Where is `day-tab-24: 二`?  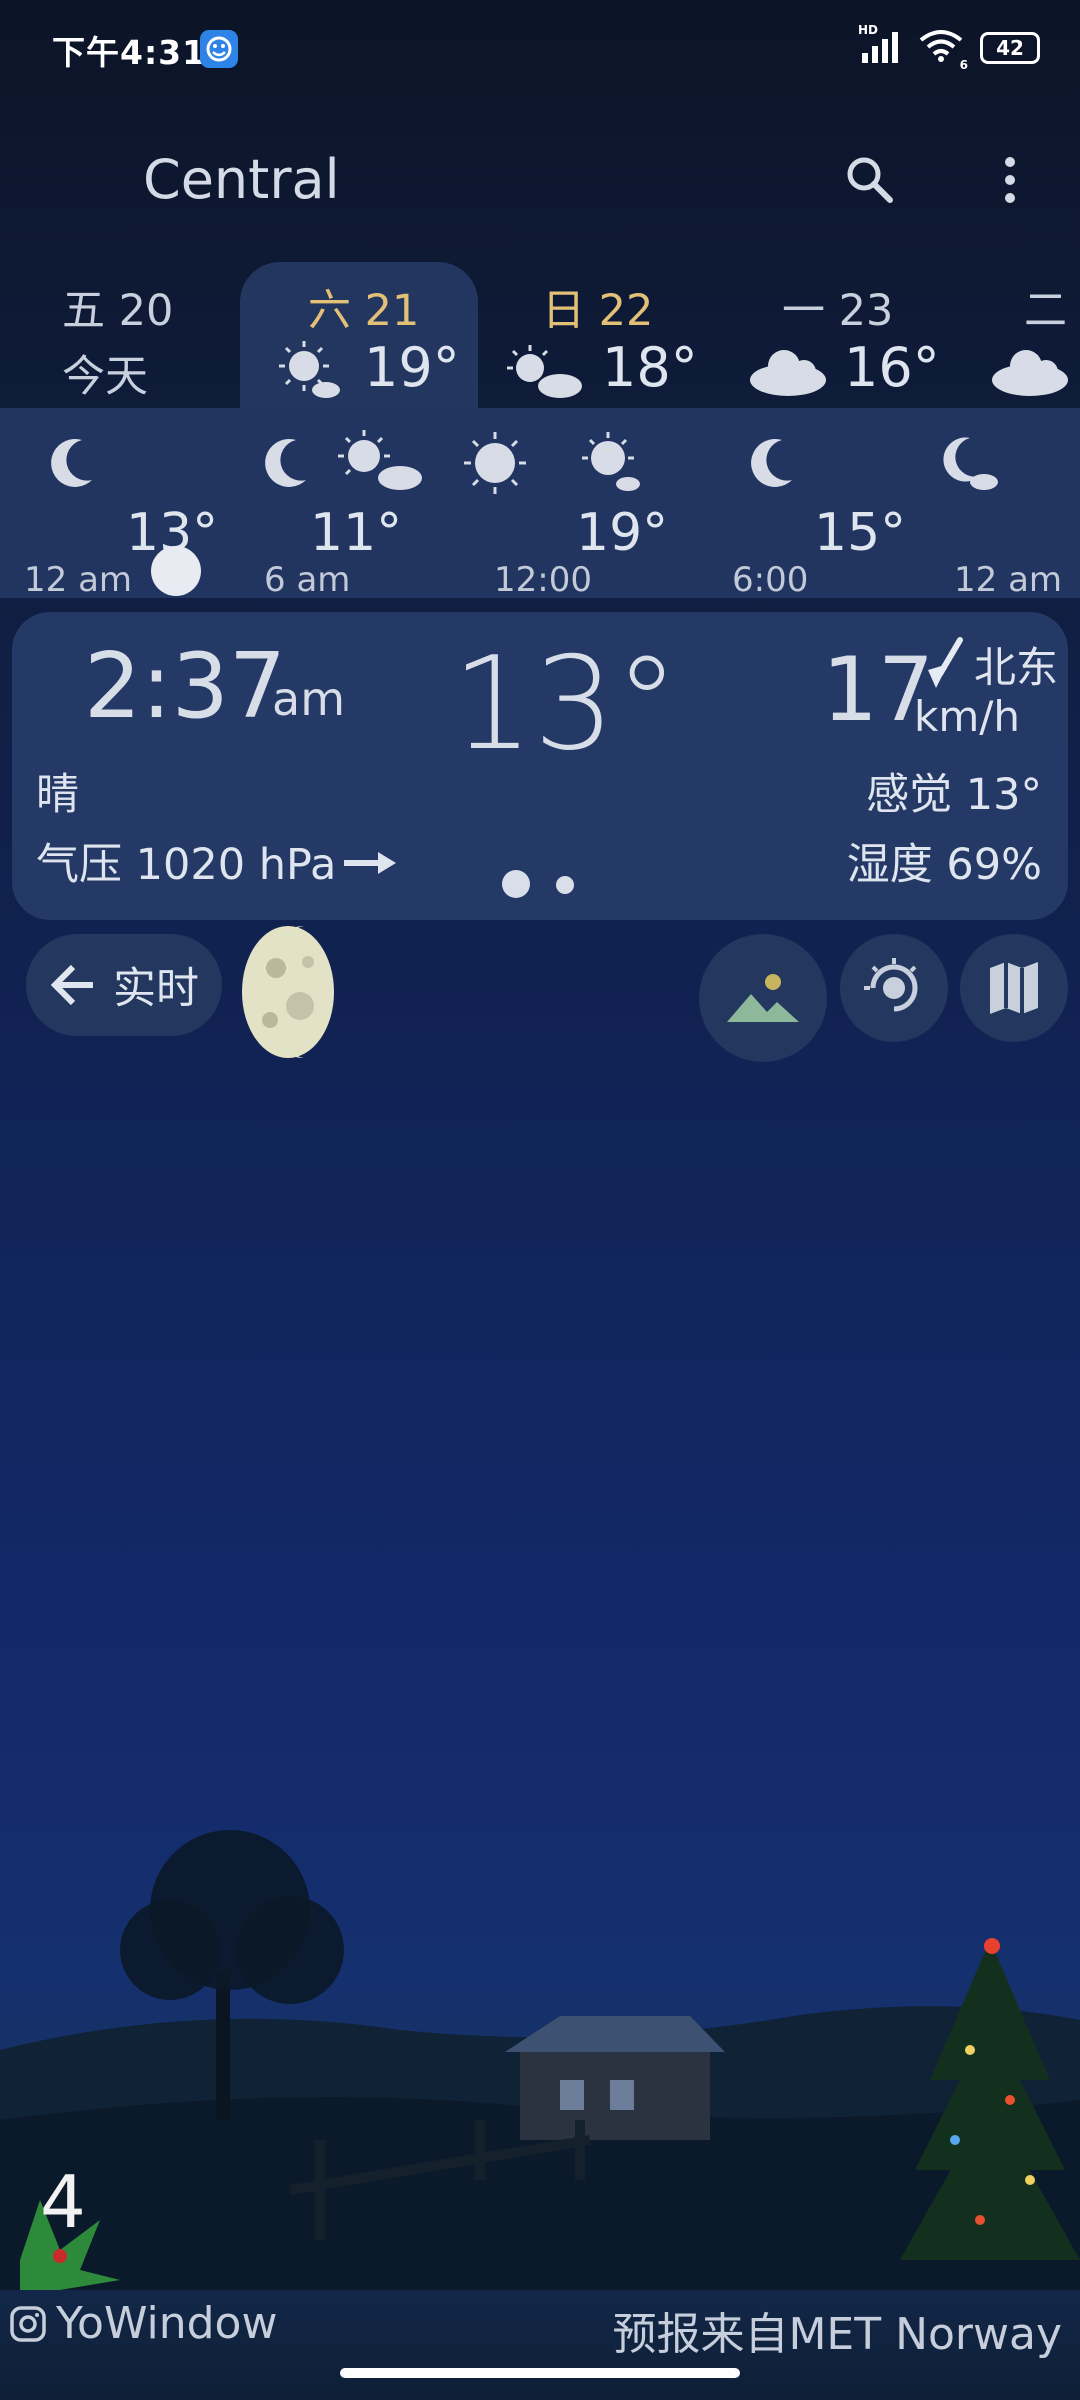 day-tab-24: 二 is located at coordinates (1030, 336).